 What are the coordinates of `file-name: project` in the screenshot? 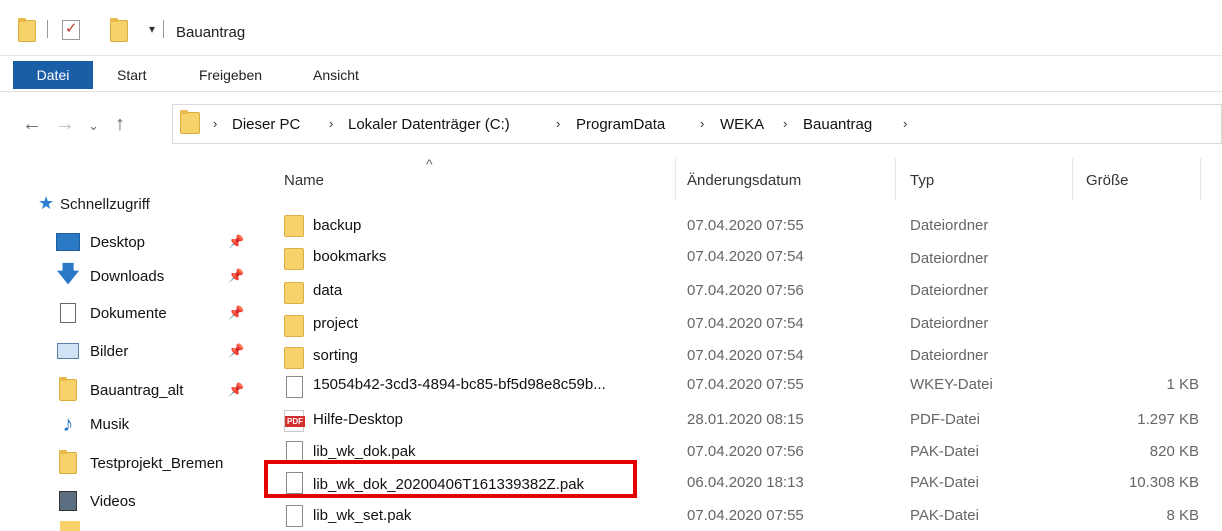 It's located at (336, 323).